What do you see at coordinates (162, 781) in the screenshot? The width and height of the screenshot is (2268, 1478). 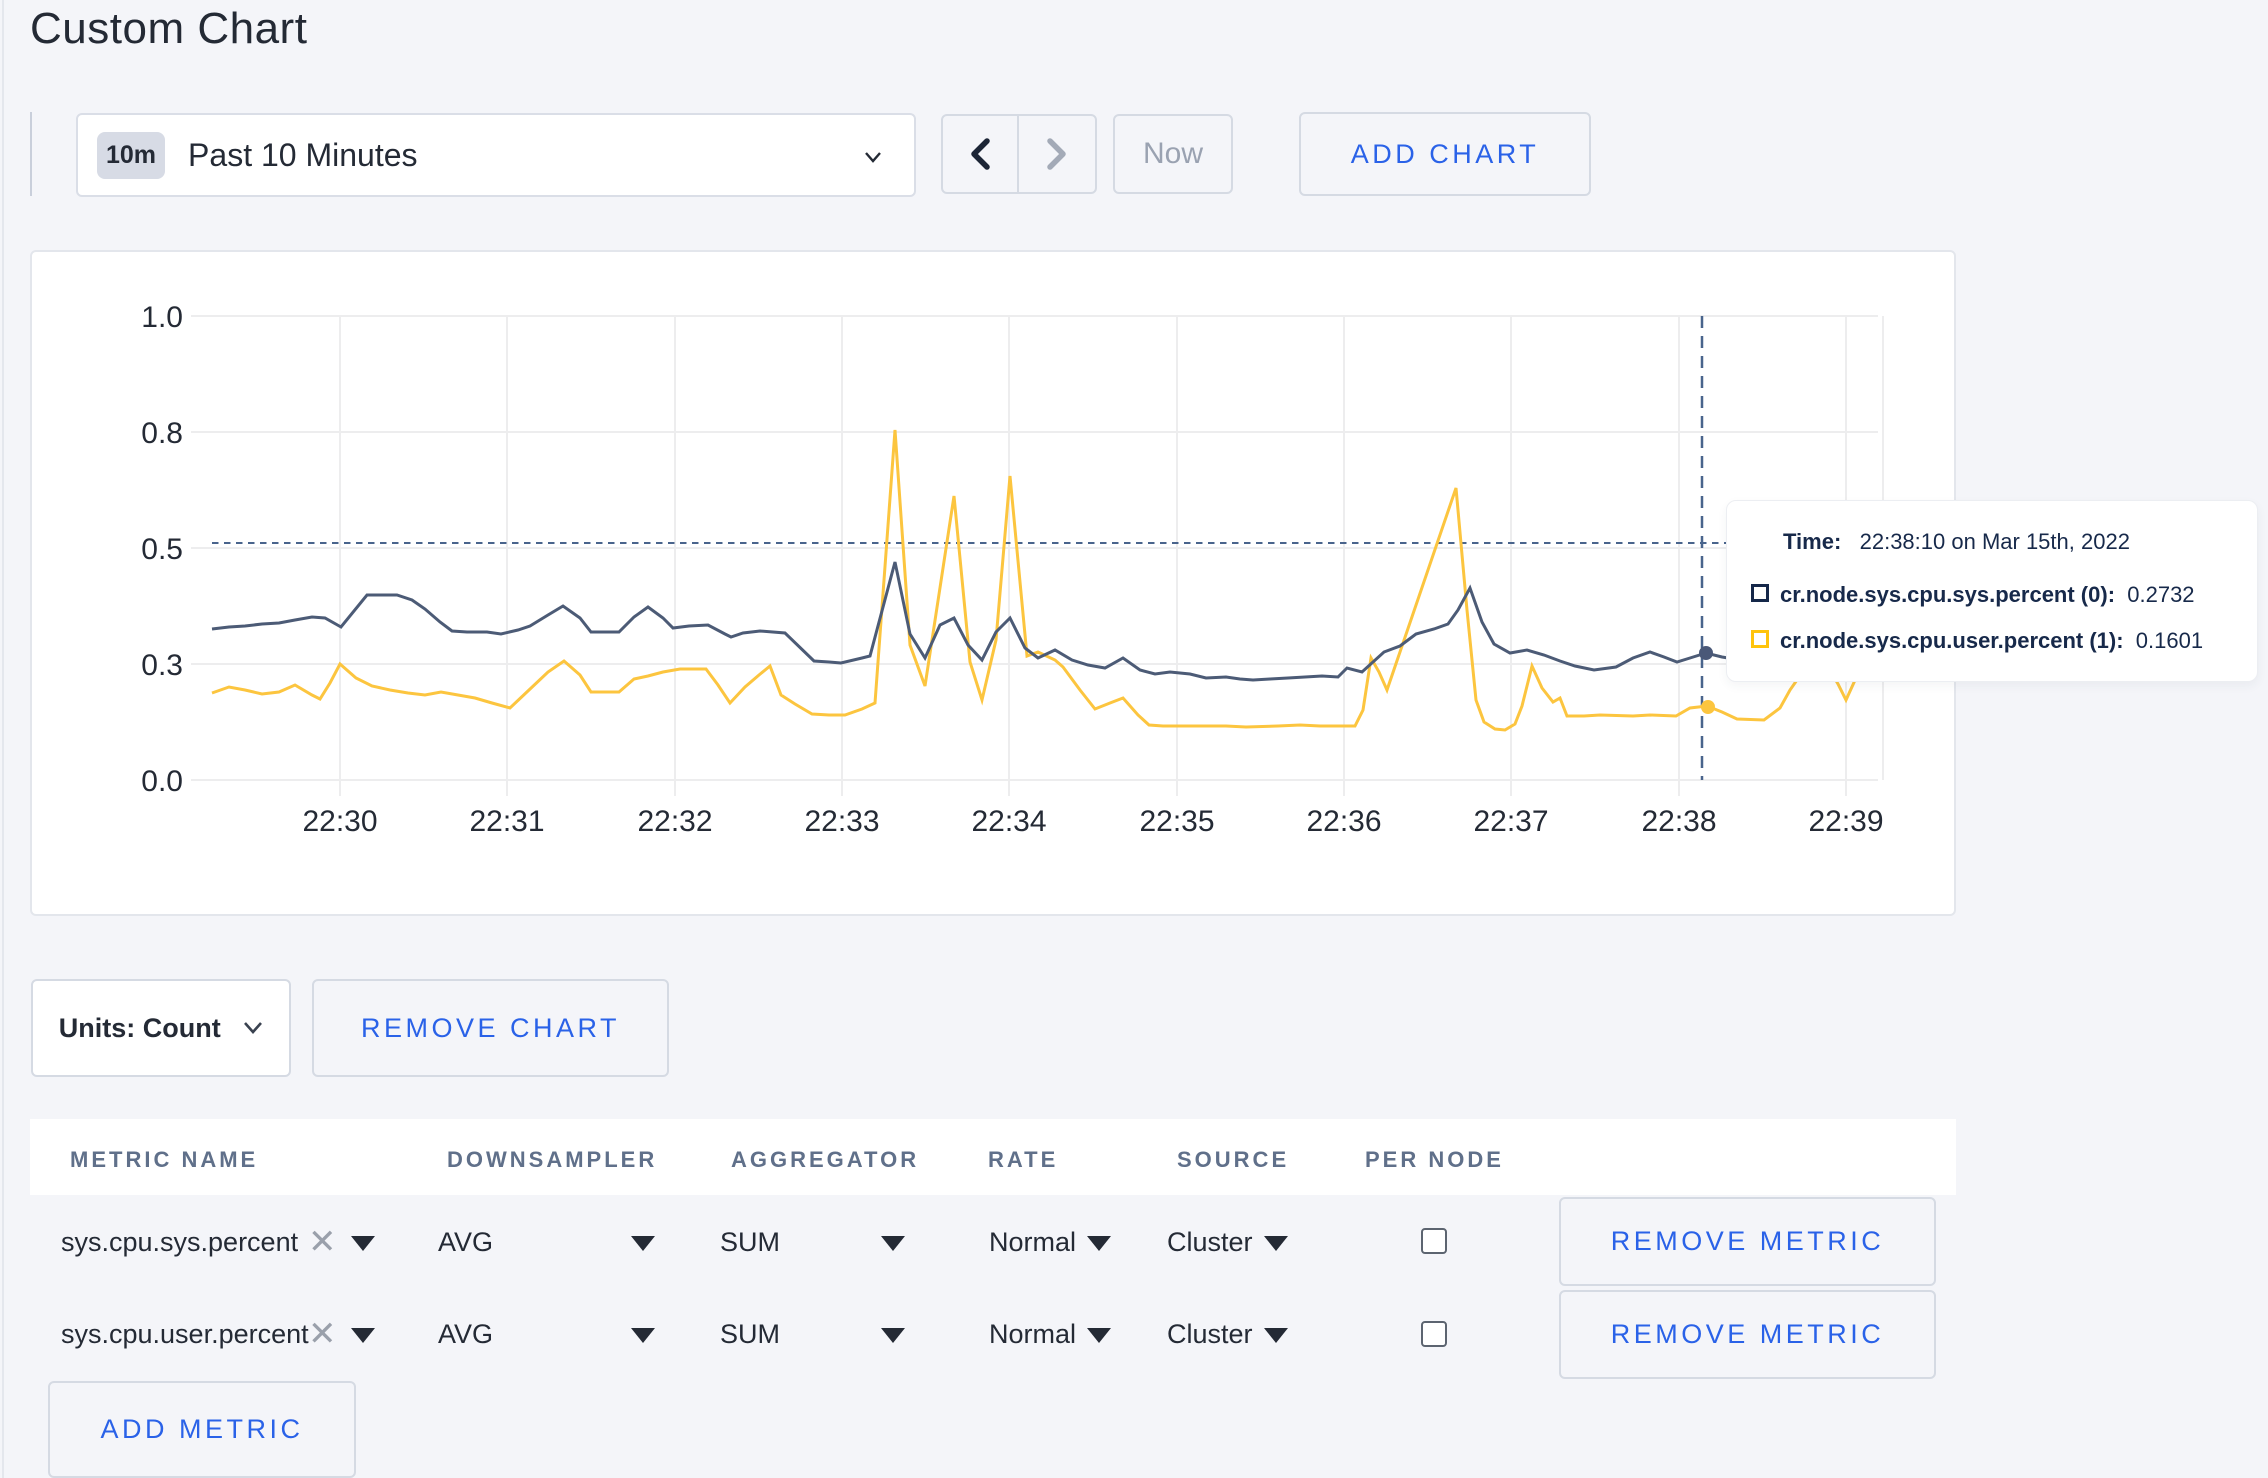 I see `svg-text: 0.0` at bounding box center [162, 781].